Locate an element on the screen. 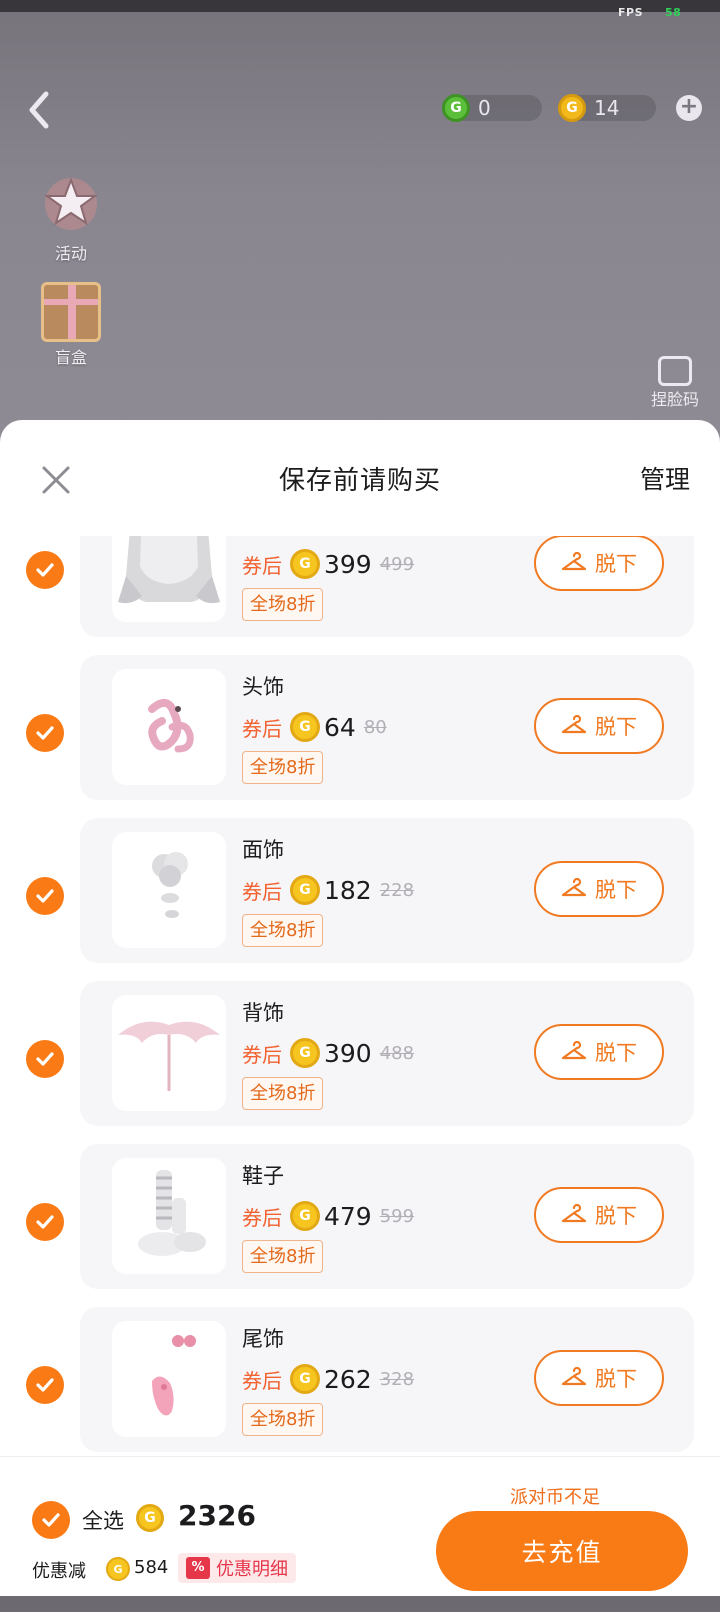  select-all-checkbox is located at coordinates (51, 1520).